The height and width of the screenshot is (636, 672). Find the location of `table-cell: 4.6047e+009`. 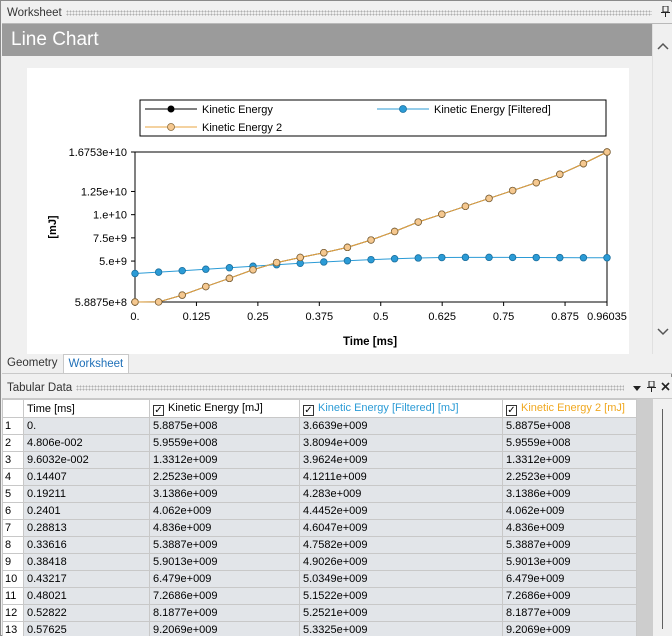

table-cell: 4.6047e+009 is located at coordinates (401, 528).